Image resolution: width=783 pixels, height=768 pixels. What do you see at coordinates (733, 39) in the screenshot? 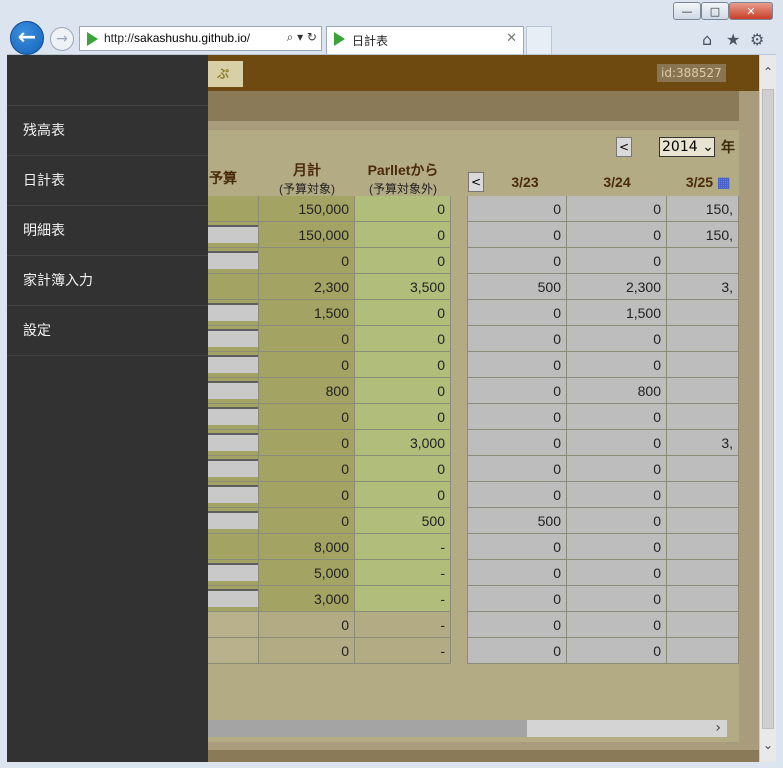
I see `star-icon: ★` at bounding box center [733, 39].